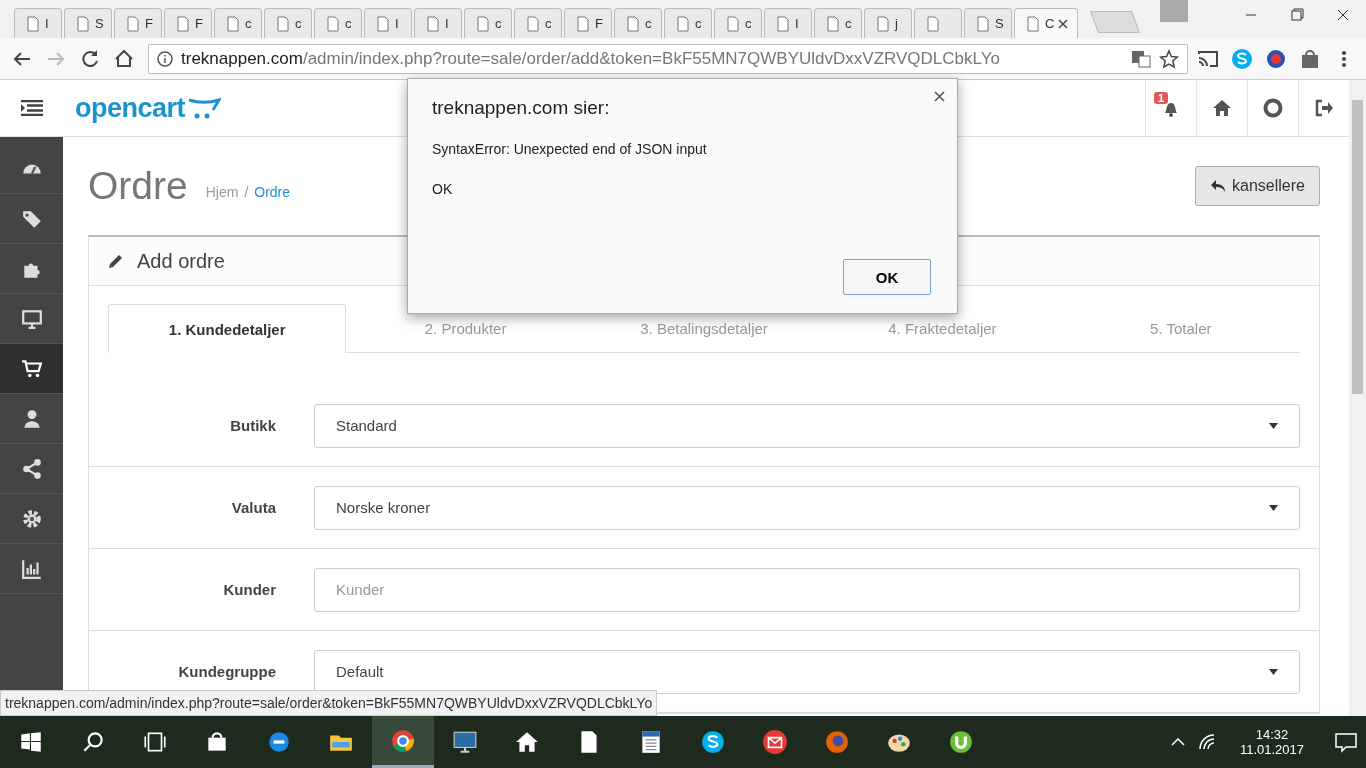 Image resolution: width=1366 pixels, height=768 pixels. Describe the element at coordinates (1271, 742) in the screenshot. I see `clock: 14:32 11.01.2017` at that location.